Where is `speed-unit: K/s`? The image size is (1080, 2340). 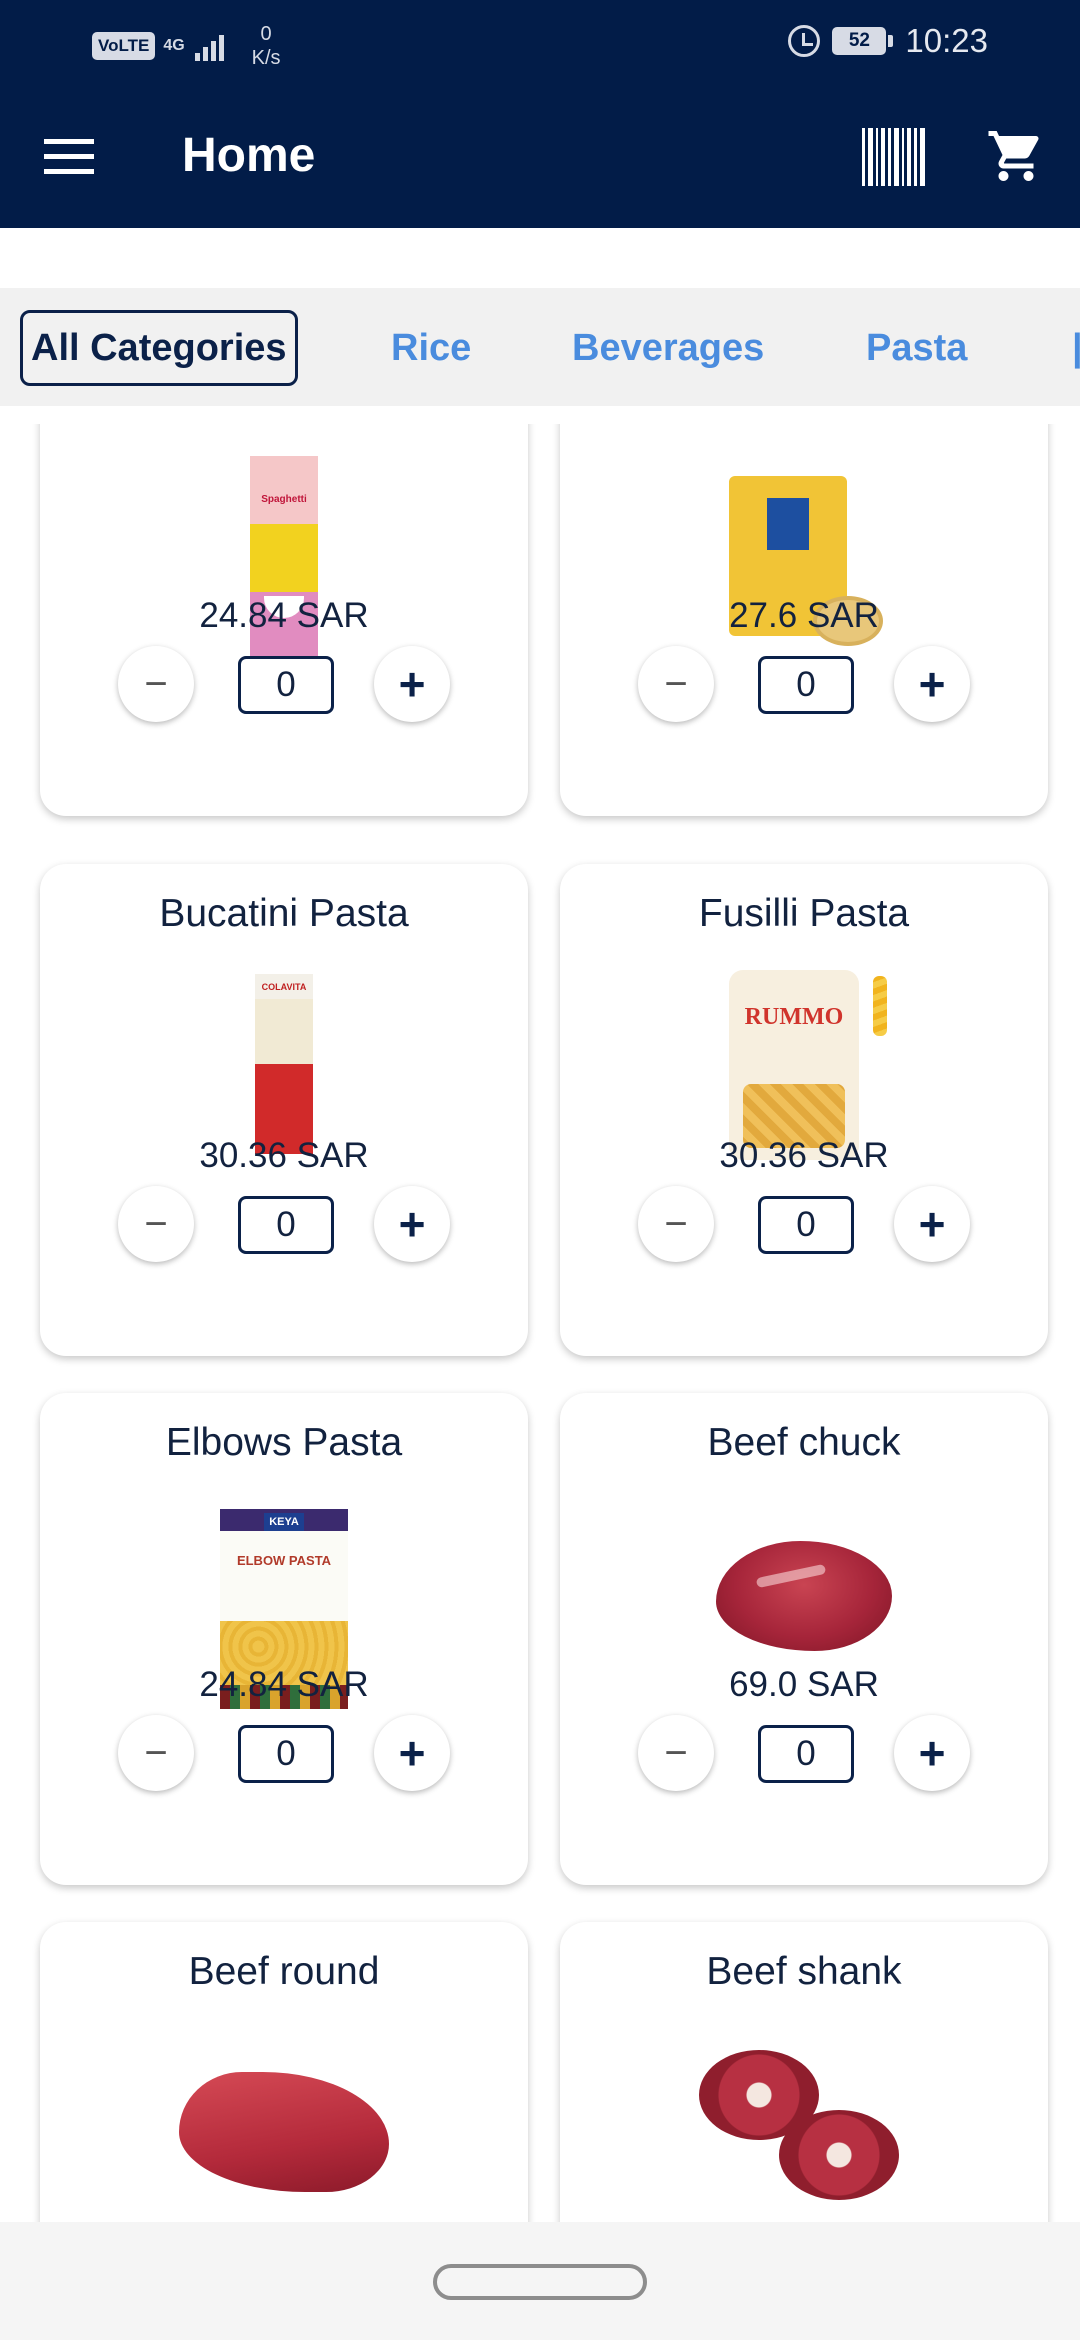 speed-unit: K/s is located at coordinates (266, 58).